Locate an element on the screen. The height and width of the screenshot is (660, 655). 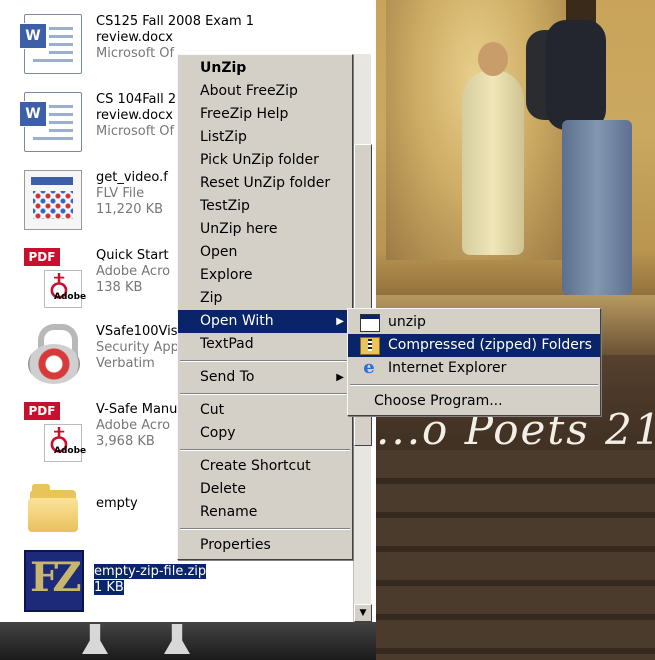
file-company: Verbatim is located at coordinates (125, 363).